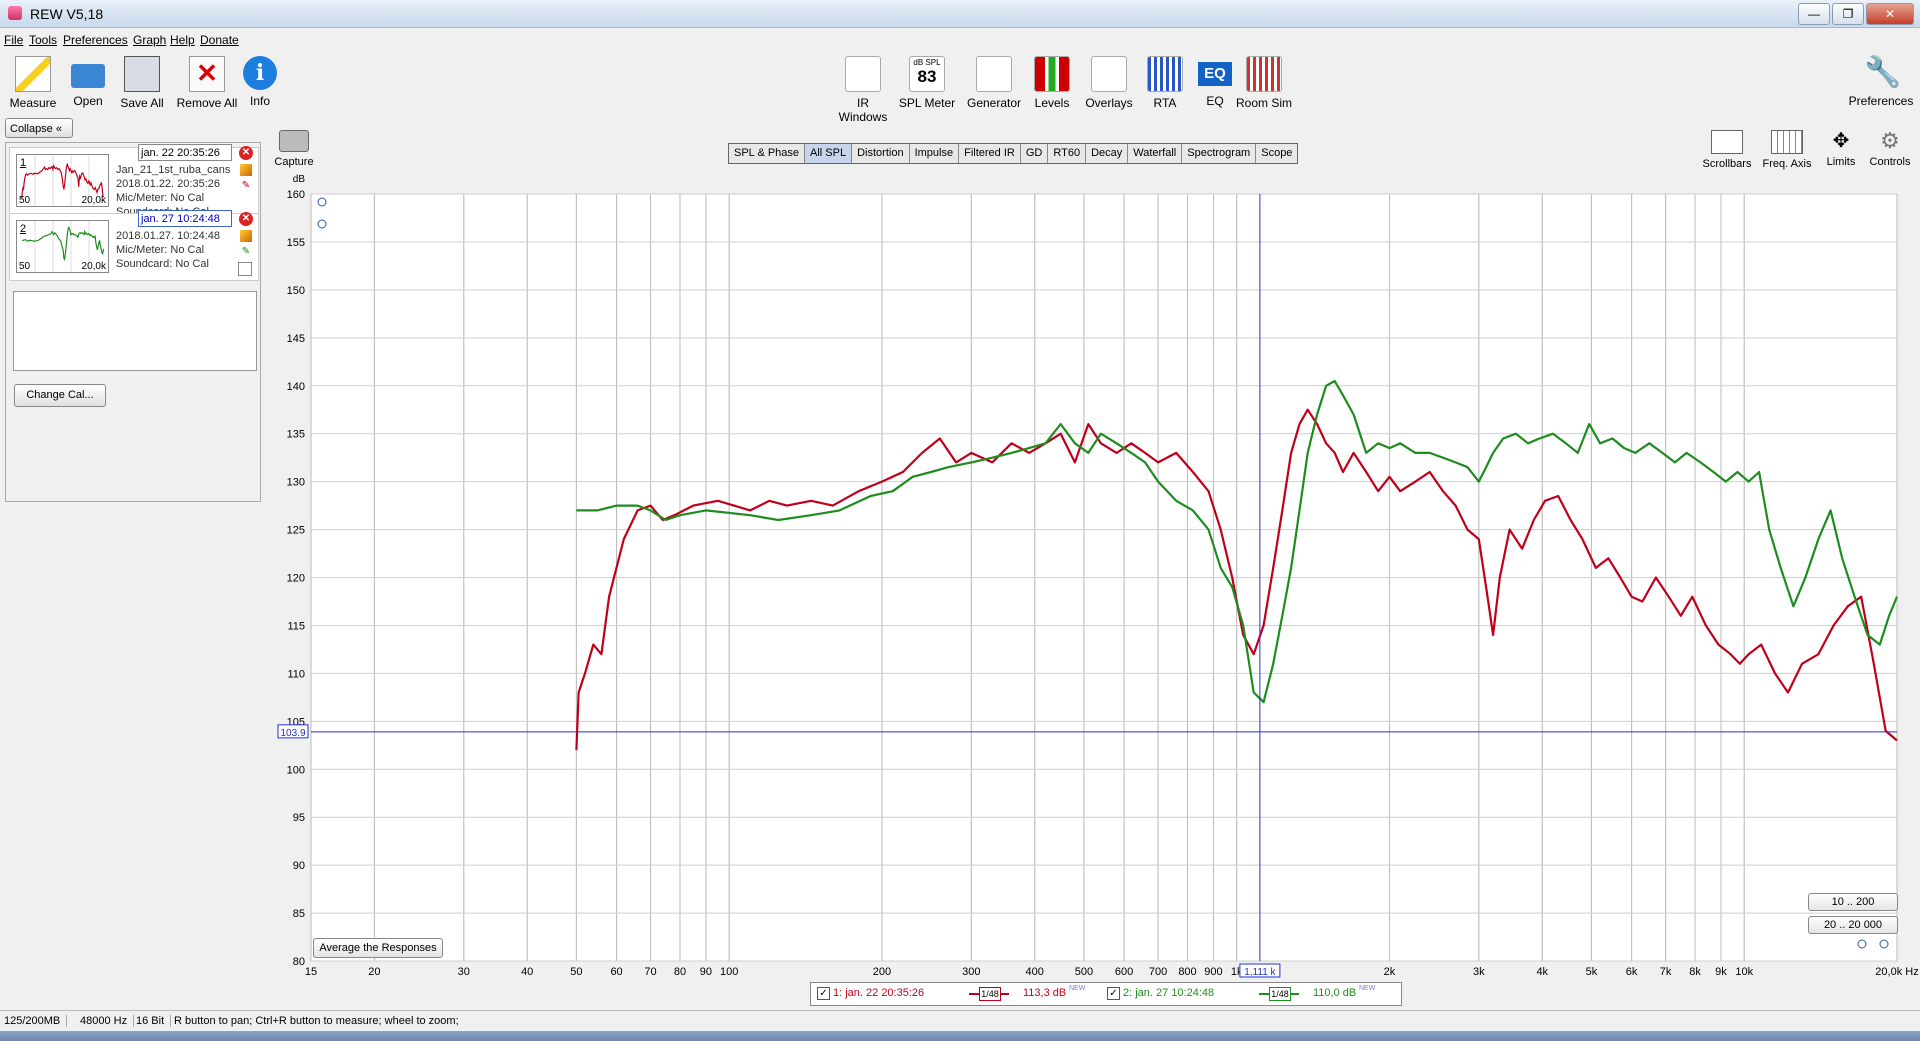  What do you see at coordinates (1853, 925) in the screenshot?
I see `range-20-20000-button: 20 .. 20 000` at bounding box center [1853, 925].